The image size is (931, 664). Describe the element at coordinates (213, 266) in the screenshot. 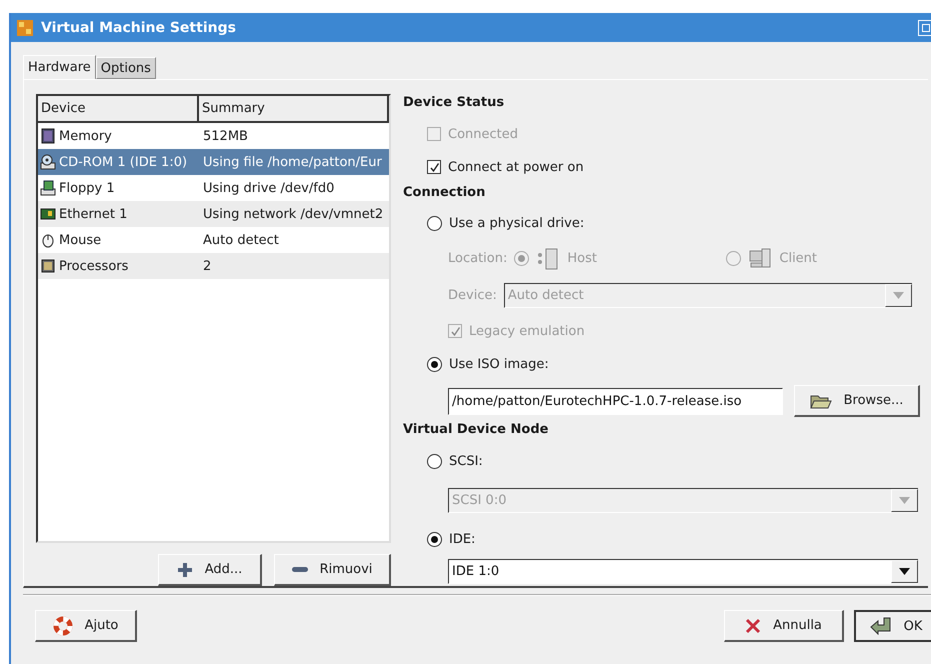

I see `device-row: Processors 2` at that location.